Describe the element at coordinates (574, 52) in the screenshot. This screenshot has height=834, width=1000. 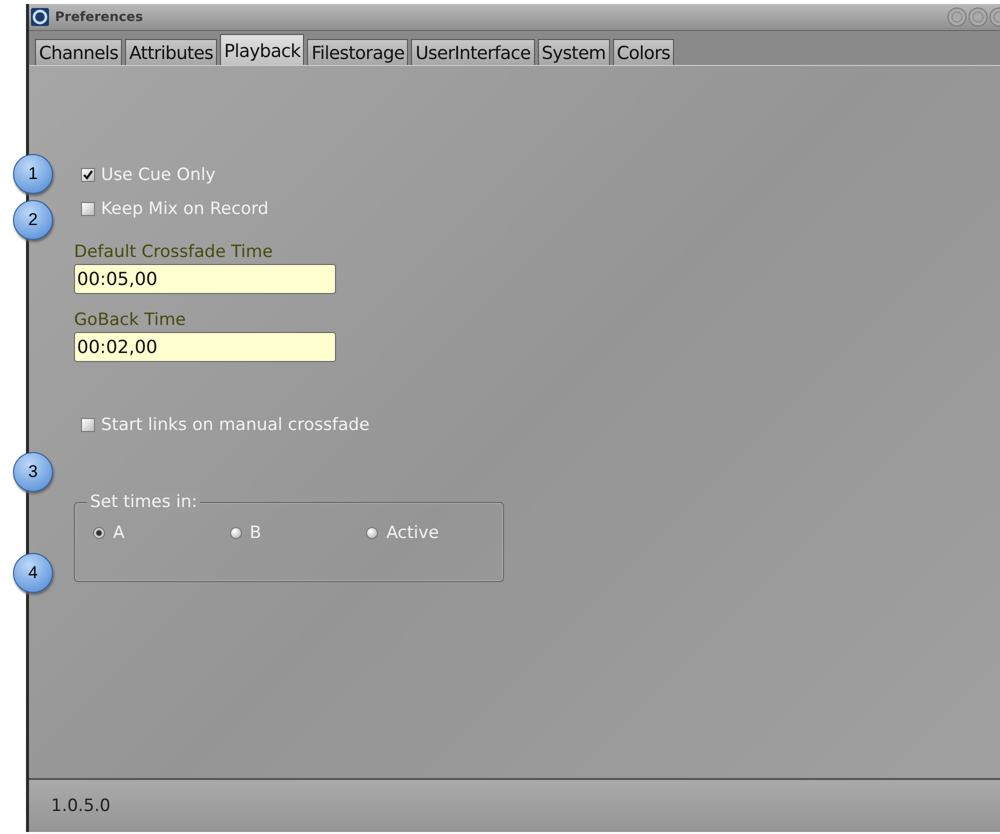
I see `tab: System` at that location.